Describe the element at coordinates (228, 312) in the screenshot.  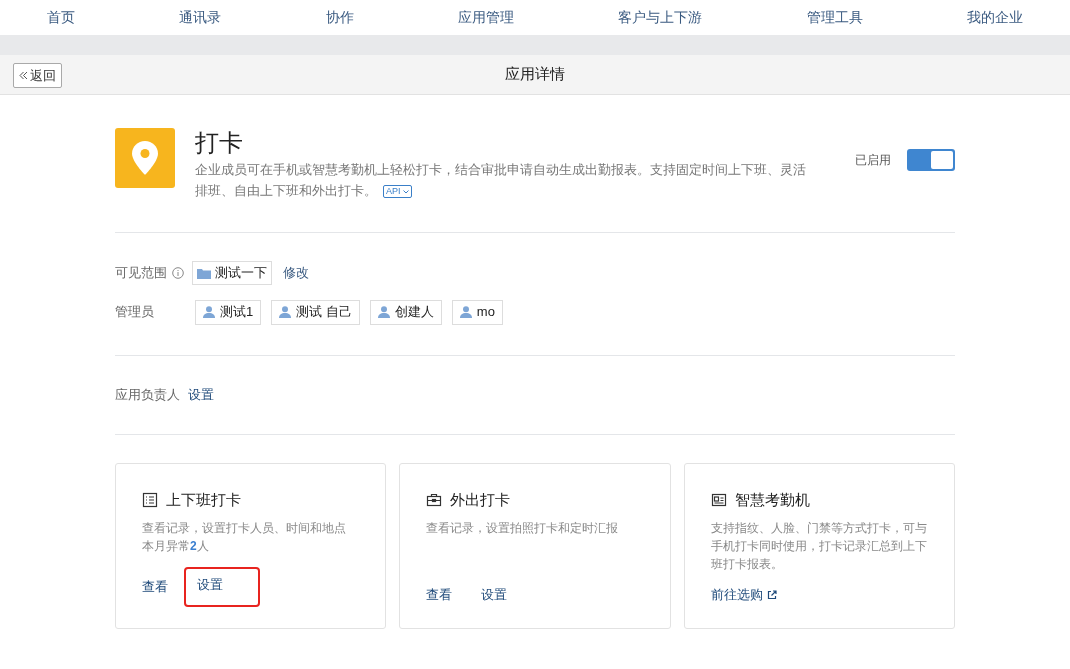
I see `admin-tag: 测试1` at that location.